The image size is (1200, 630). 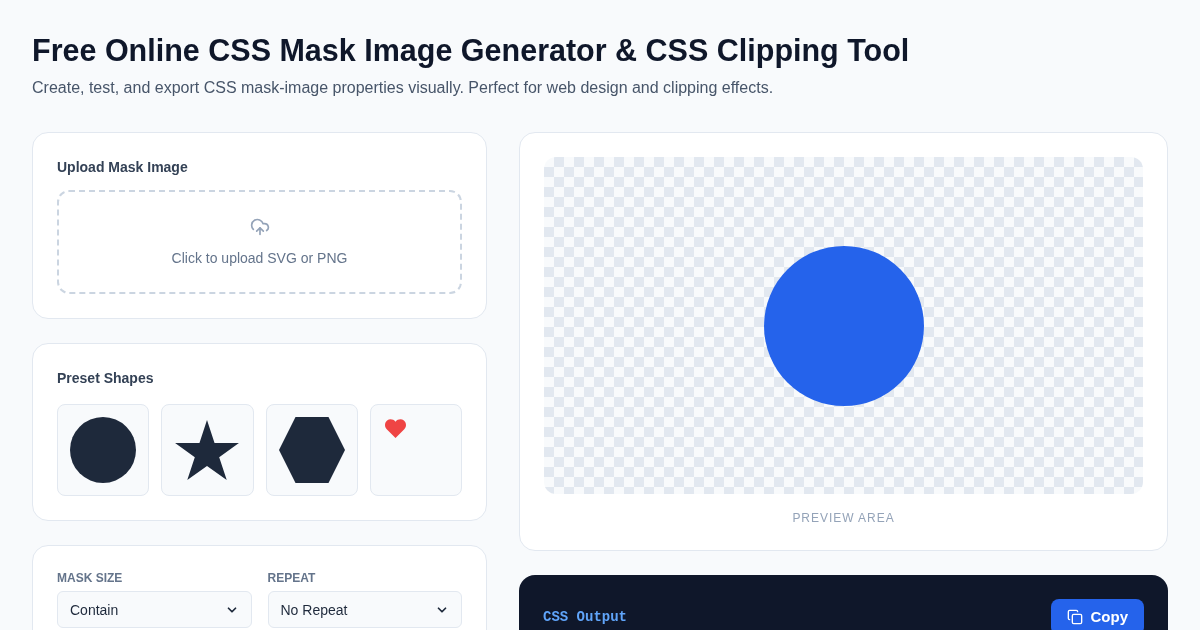 What do you see at coordinates (585, 617) in the screenshot?
I see `css-output-title: CSS Output` at bounding box center [585, 617].